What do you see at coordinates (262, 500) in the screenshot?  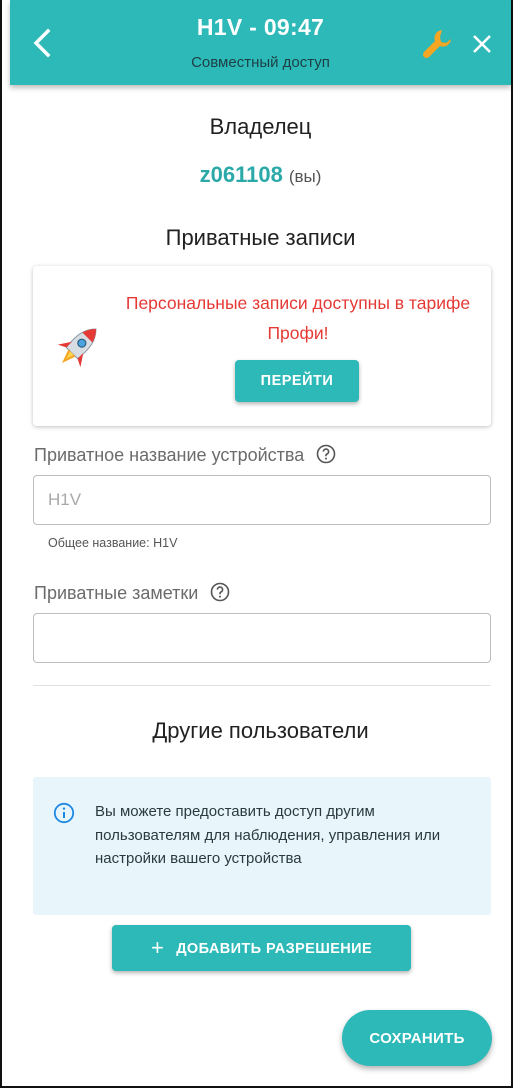 I see `device-name-input` at bounding box center [262, 500].